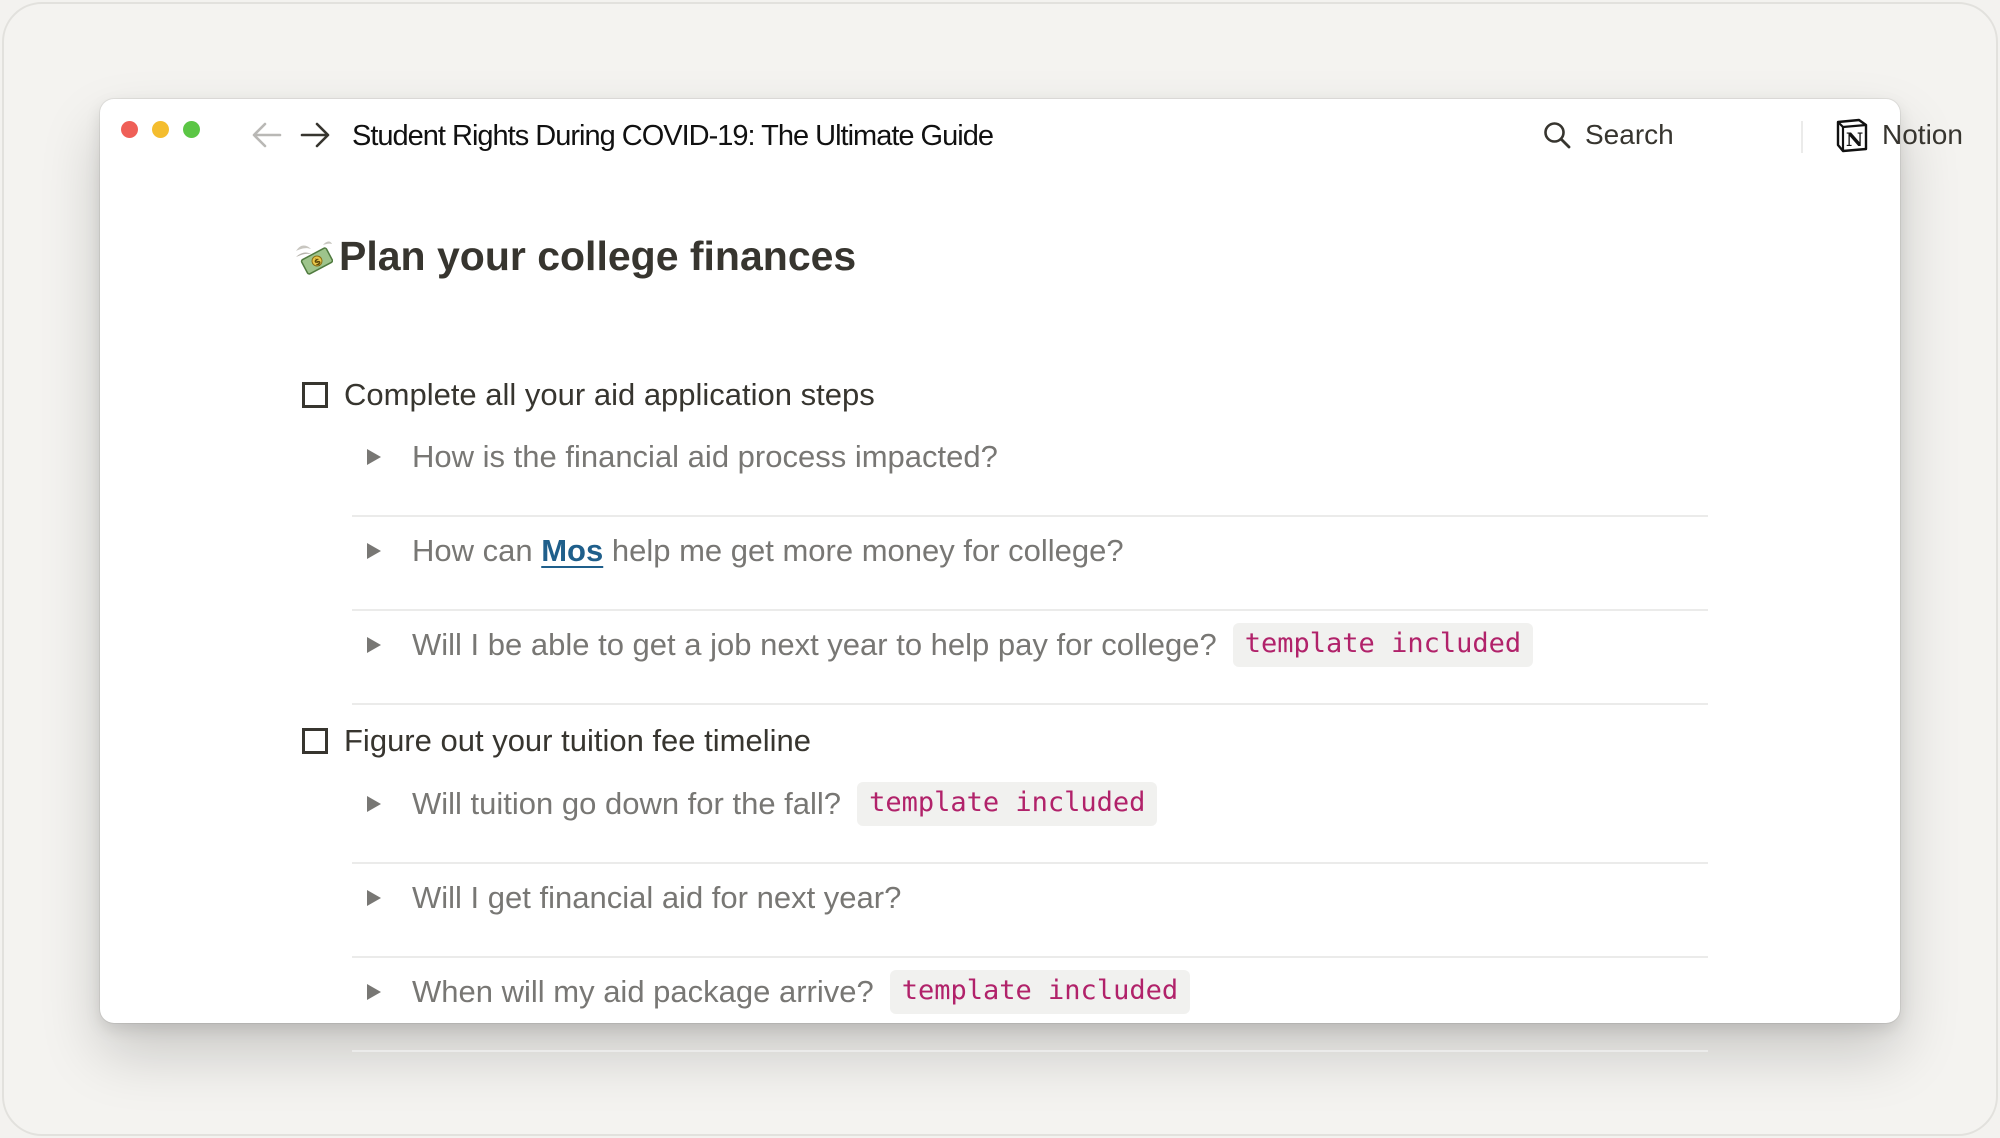 The width and height of the screenshot is (2000, 1138). What do you see at coordinates (572, 550) in the screenshot?
I see `mos-link: Mos` at bounding box center [572, 550].